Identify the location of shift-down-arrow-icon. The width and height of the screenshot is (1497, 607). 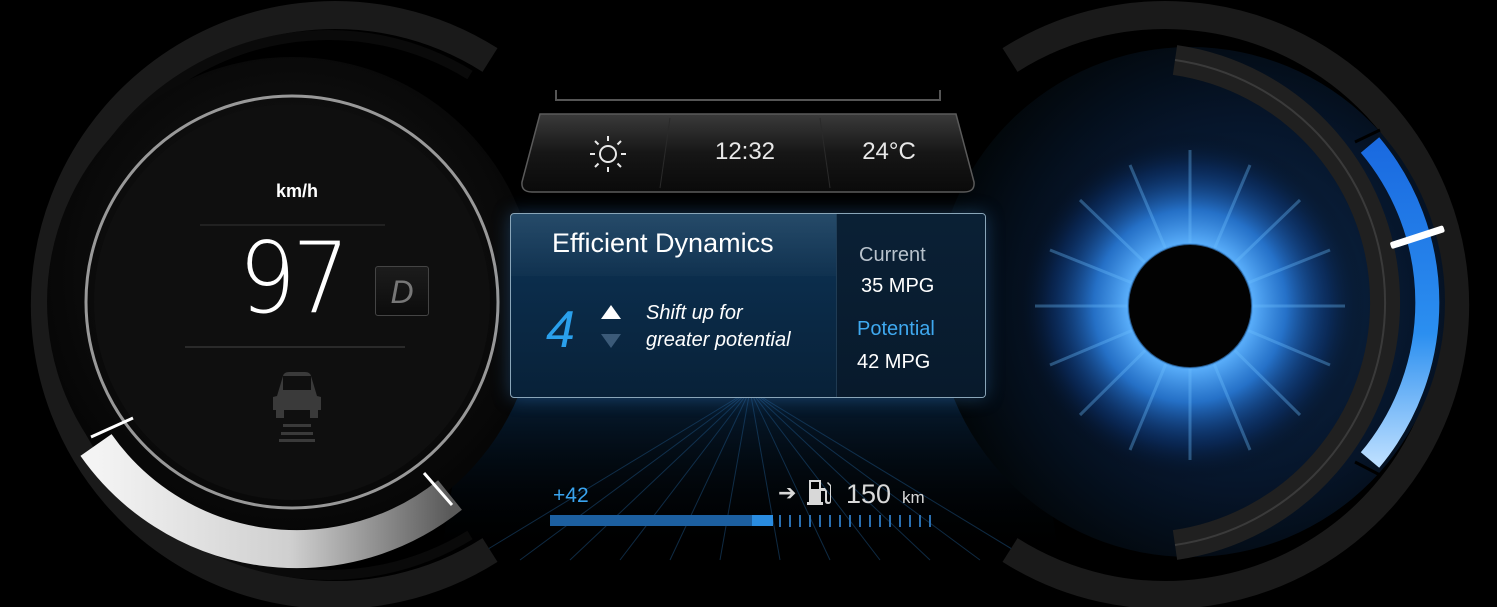
(611, 341).